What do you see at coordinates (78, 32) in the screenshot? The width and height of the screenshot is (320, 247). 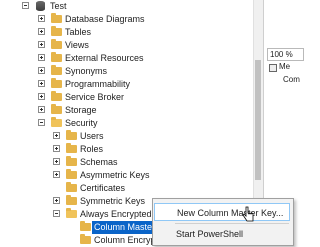 I see `tree-node-label: Tables` at bounding box center [78, 32].